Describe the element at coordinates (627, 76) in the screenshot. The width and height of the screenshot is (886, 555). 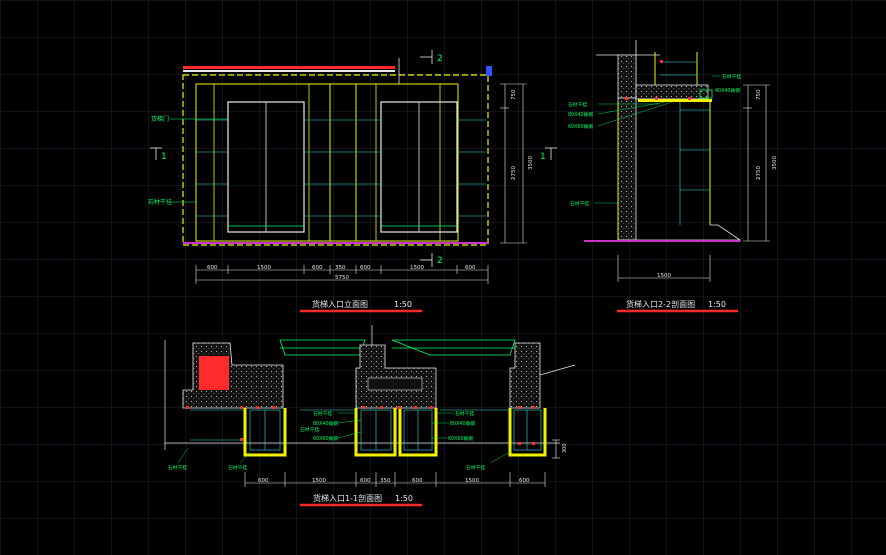
I see `s22-wall-top` at that location.